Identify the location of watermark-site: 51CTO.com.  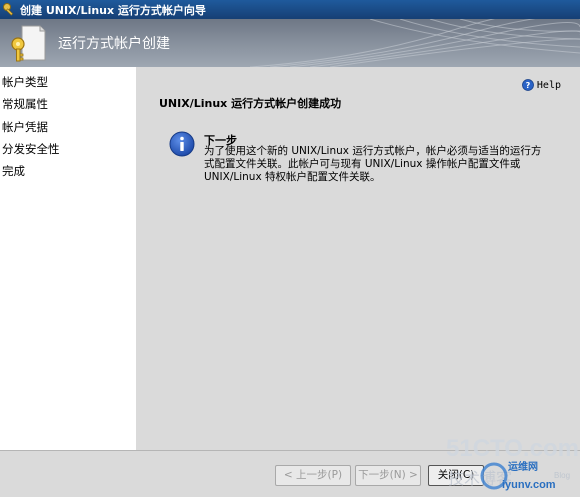
(512, 448).